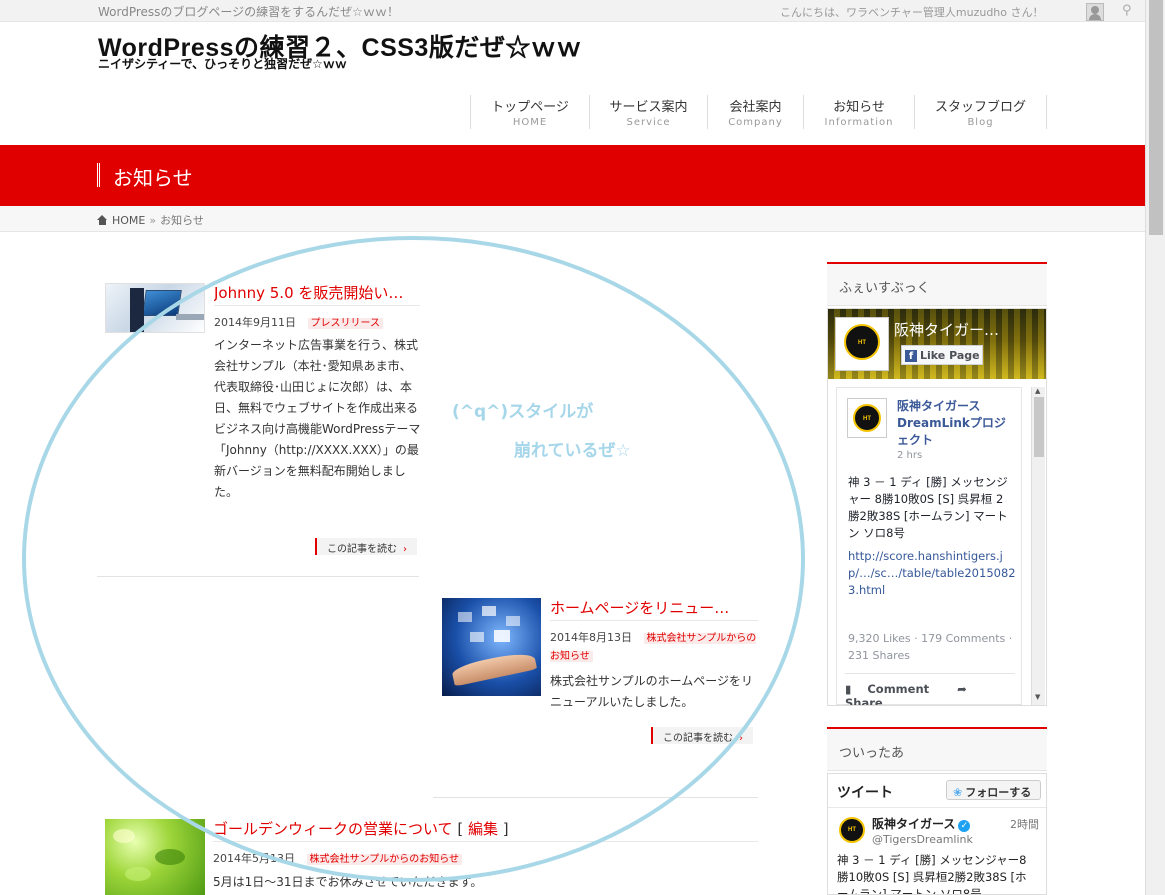 The width and height of the screenshot is (1165, 895). Describe the element at coordinates (572, 219) in the screenshot. I see `breadcrumb: HOME » お知らせ` at that location.